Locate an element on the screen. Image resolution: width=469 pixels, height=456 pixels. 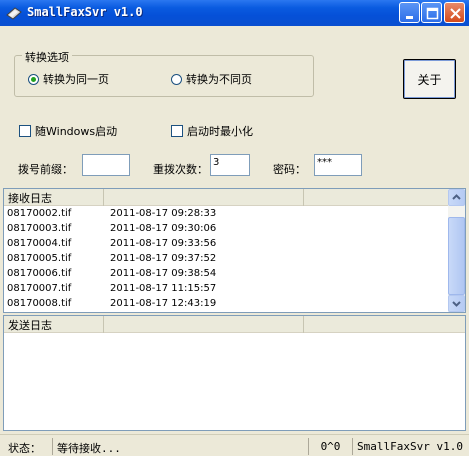
maximize-button is located at coordinates (431, 12).